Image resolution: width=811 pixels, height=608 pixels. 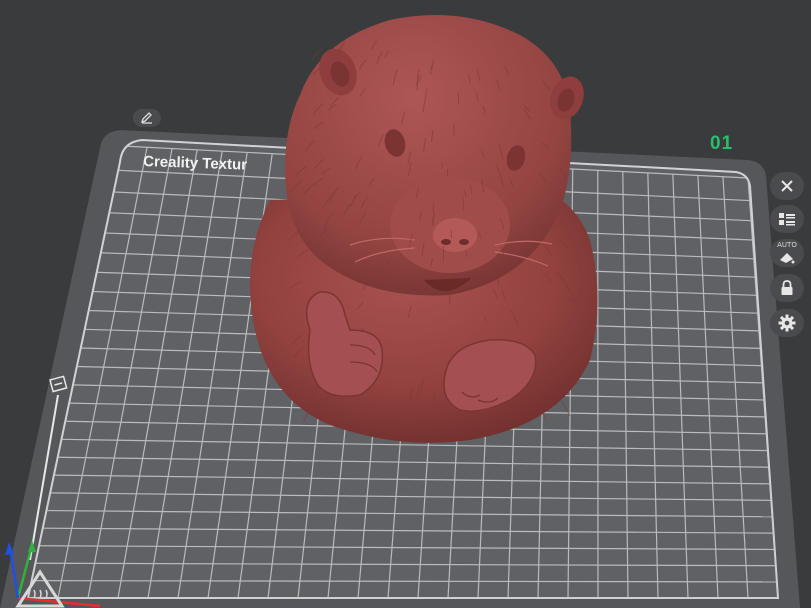 I want to click on pencil-icon, so click(x=146, y=118).